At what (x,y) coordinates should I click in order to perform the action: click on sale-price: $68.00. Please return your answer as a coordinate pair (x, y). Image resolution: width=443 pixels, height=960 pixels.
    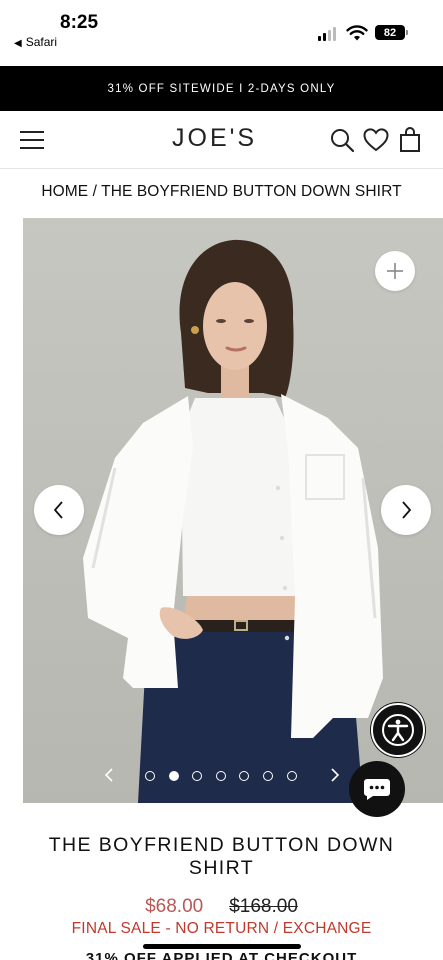
    Looking at the image, I should click on (174, 906).